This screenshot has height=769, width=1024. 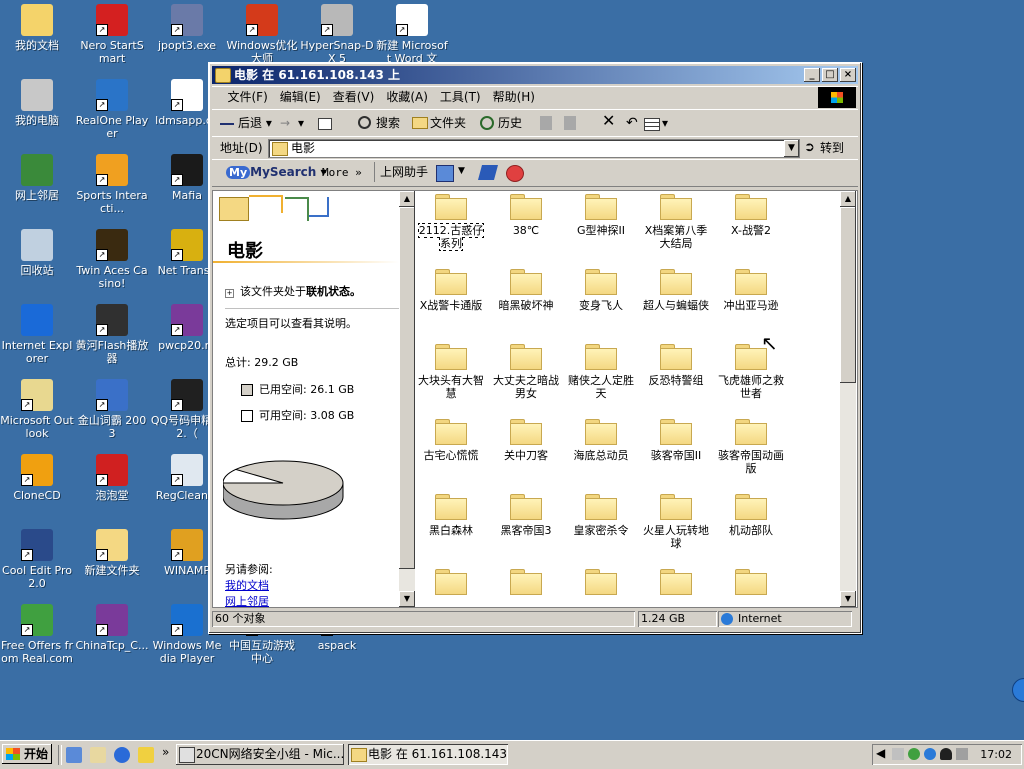 What do you see at coordinates (445, 173) in the screenshot?
I see `shield-icon` at bounding box center [445, 173].